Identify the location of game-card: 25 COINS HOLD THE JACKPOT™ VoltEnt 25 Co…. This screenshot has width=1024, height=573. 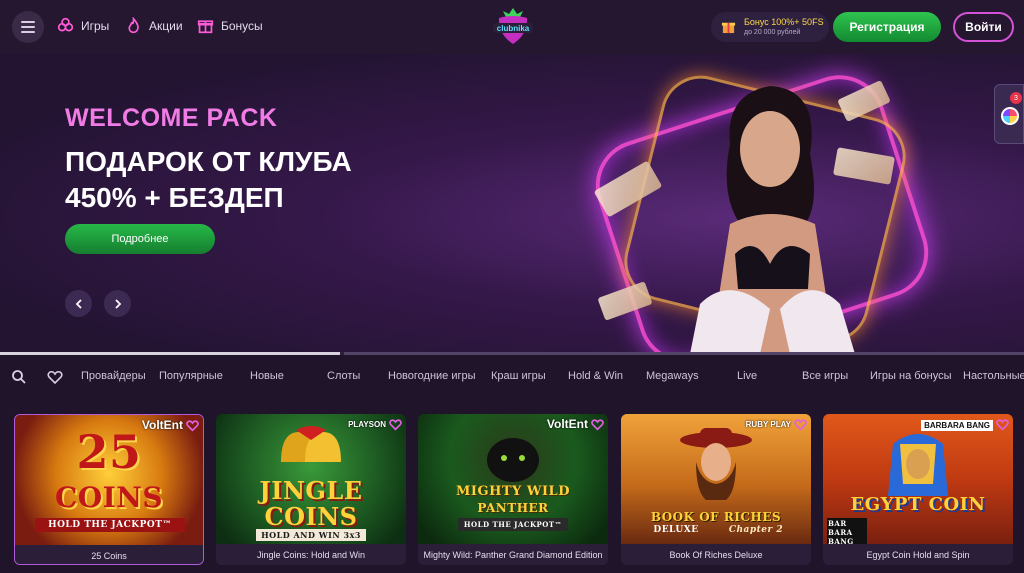
(109, 489).